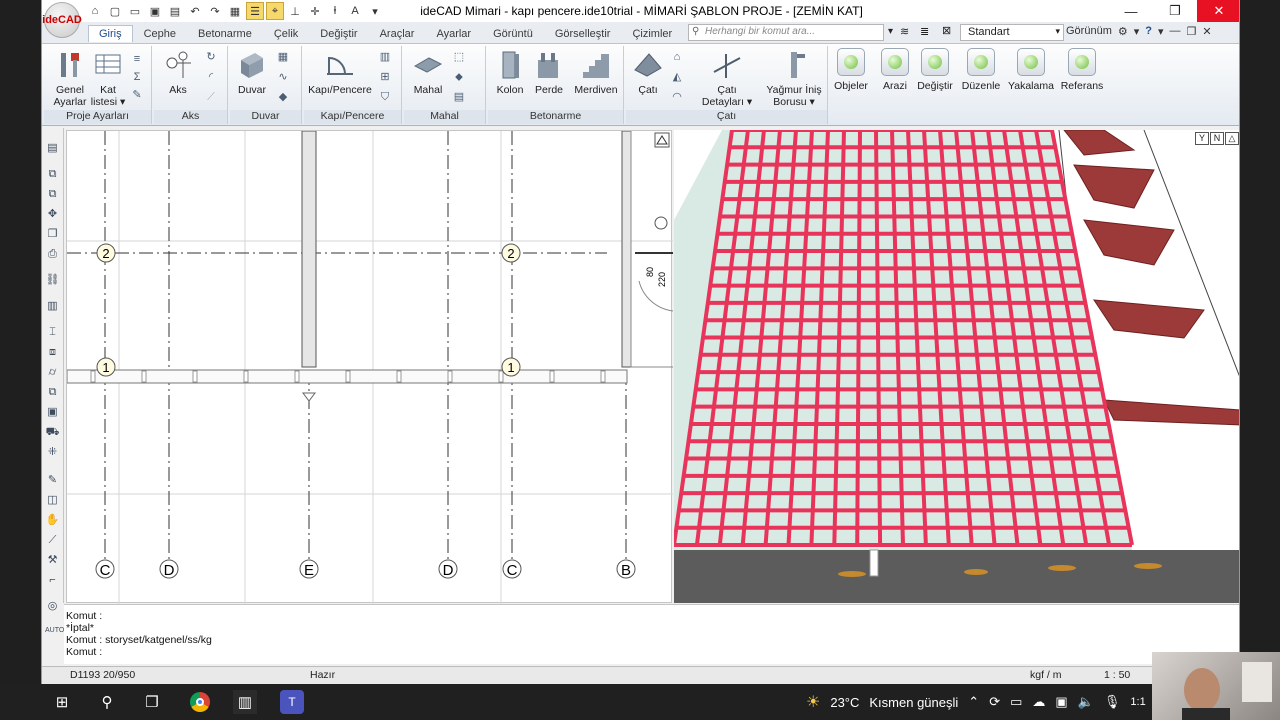 The height and width of the screenshot is (720, 1280). Describe the element at coordinates (1232, 138) in the screenshot. I see `nav-collapse-button: △` at that location.